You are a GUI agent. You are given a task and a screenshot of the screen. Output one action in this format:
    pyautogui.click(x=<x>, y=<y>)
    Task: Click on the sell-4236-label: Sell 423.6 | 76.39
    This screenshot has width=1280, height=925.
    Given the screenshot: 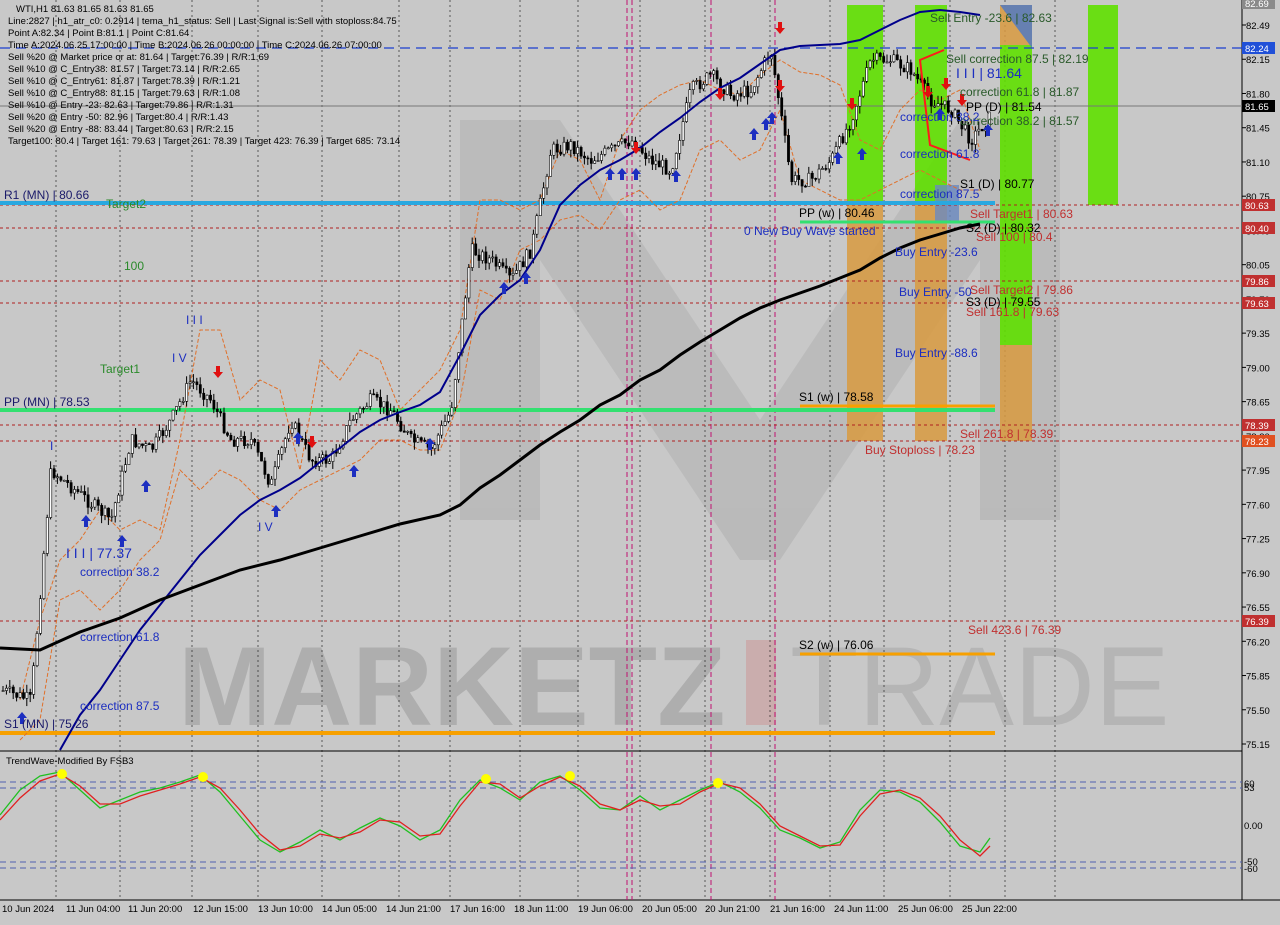 What is the action you would take?
    pyautogui.click(x=1015, y=630)
    